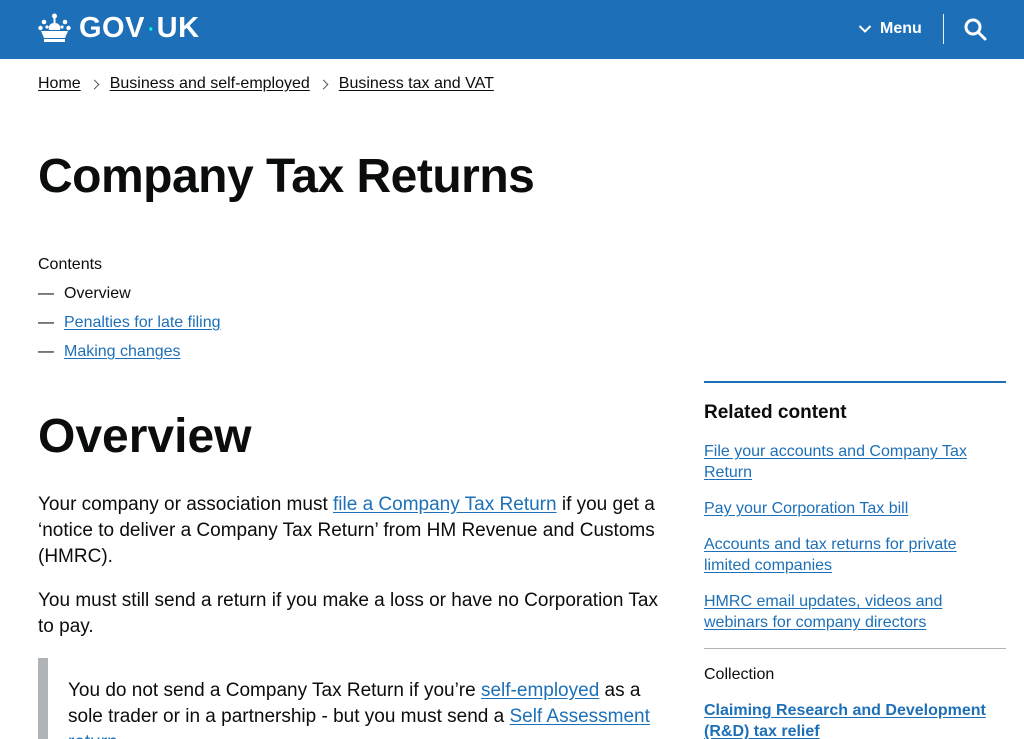 The width and height of the screenshot is (1024, 739). What do you see at coordinates (54, 27) in the screenshot?
I see `crown-icon` at bounding box center [54, 27].